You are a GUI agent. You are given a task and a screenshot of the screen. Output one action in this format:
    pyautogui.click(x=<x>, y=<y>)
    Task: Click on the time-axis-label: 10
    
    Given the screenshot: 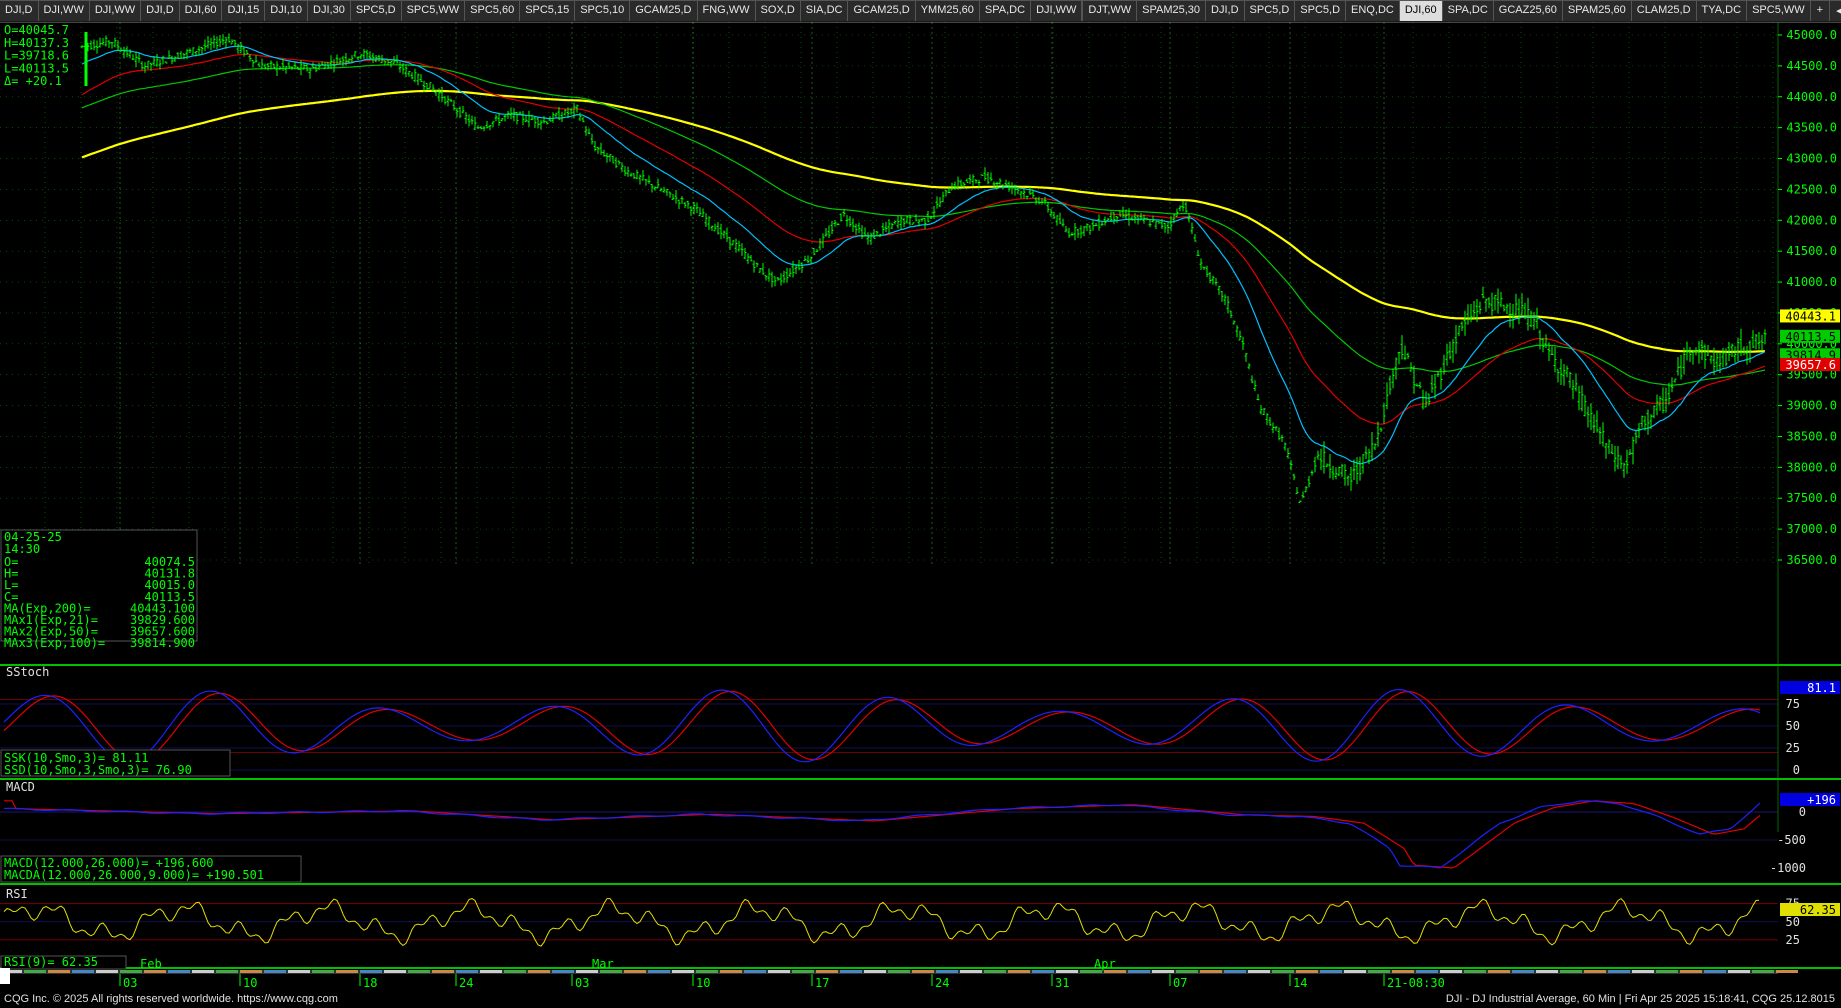 What is the action you would take?
    pyautogui.click(x=250, y=982)
    